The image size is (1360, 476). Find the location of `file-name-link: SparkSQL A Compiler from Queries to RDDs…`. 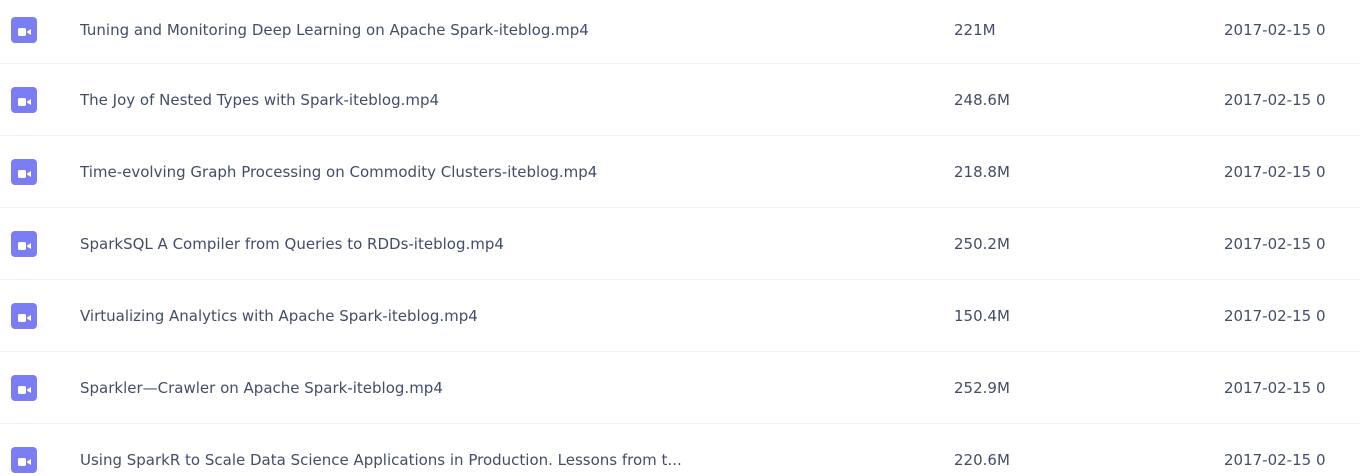

file-name-link: SparkSQL A Compiler from Queries to RDDs… is located at coordinates (292, 244).